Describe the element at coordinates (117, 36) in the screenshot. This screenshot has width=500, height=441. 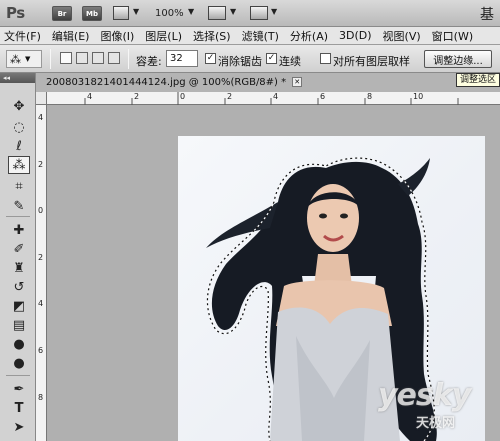
I see `menu-image: 图像(I)` at that location.